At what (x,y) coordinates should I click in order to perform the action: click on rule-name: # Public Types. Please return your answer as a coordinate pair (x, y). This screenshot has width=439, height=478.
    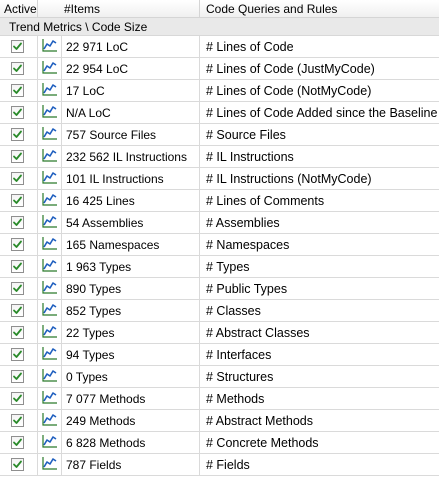
    Looking at the image, I should click on (319, 288).